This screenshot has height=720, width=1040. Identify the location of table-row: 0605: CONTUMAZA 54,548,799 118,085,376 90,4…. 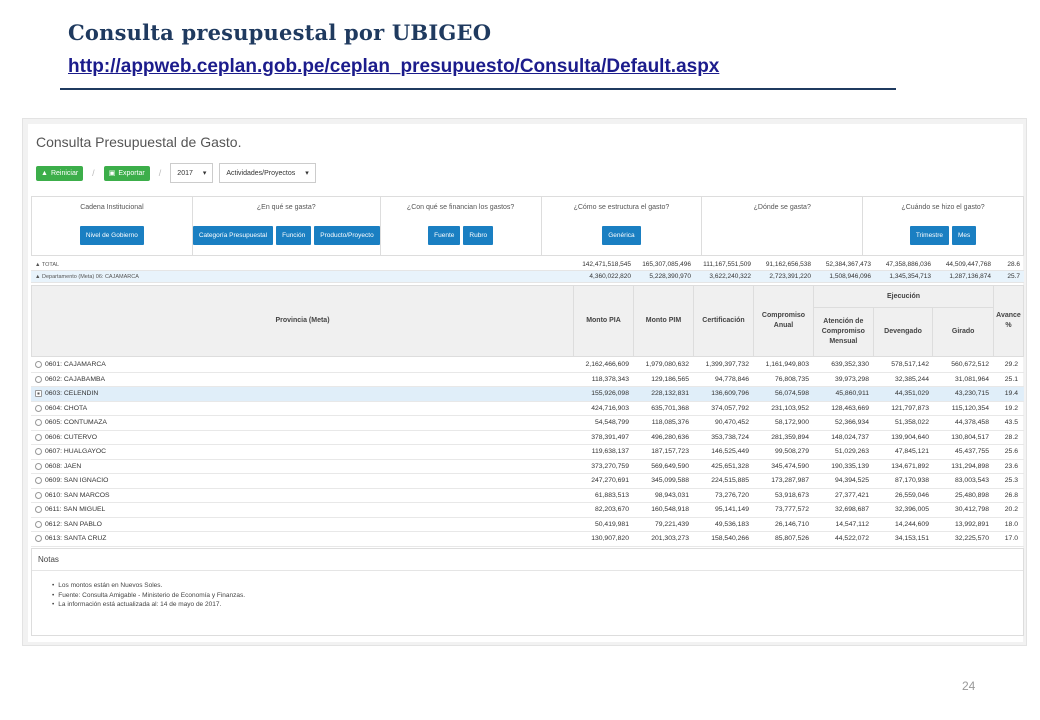
(527, 423).